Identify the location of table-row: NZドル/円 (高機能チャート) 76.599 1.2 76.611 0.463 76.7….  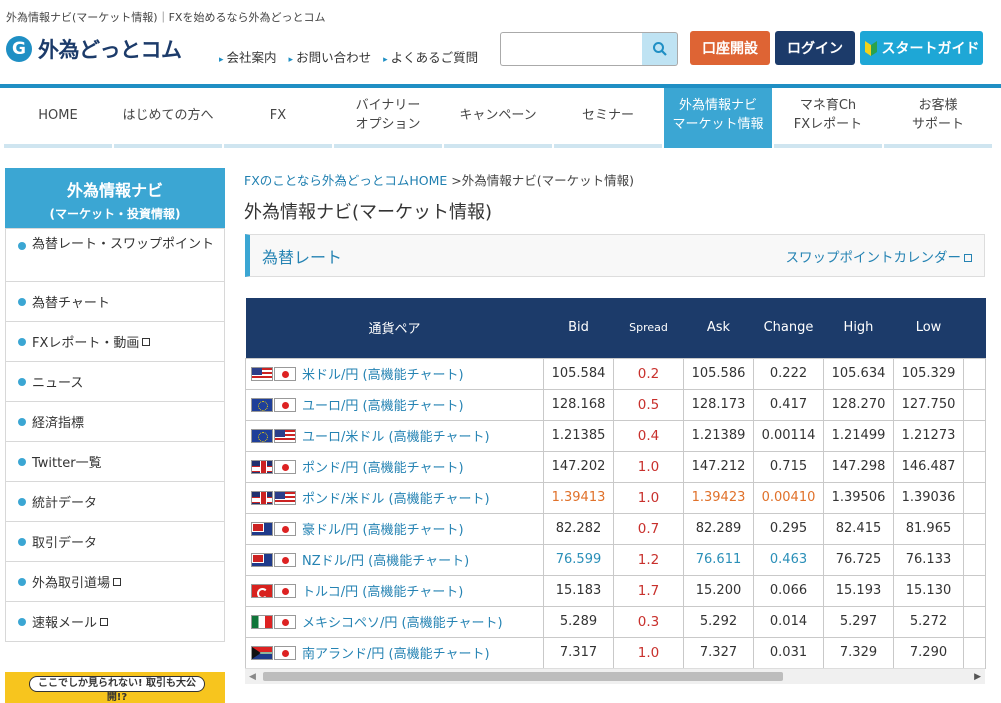
(615, 559).